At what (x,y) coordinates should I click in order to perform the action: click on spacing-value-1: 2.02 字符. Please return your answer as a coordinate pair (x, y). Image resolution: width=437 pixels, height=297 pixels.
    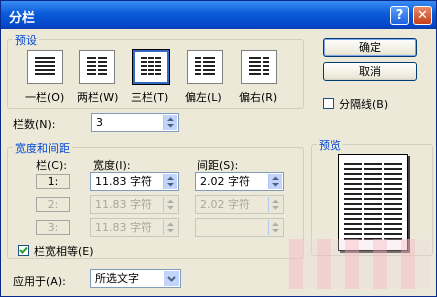
    Looking at the image, I should click on (225, 181).